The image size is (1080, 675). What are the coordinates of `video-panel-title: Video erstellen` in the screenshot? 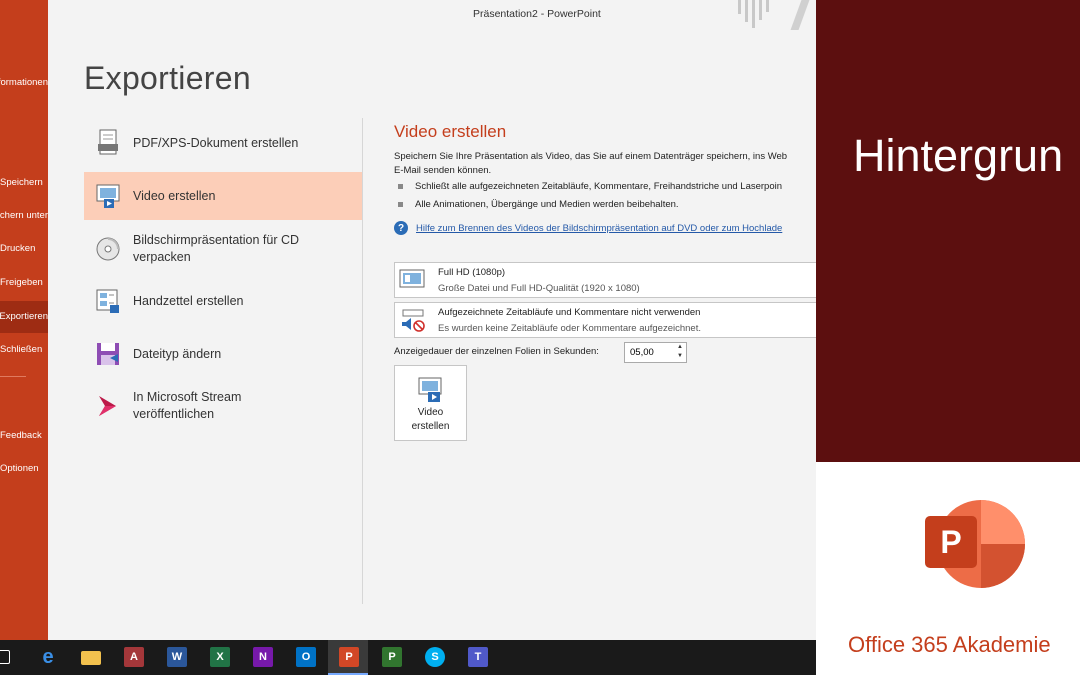 It's located at (450, 131).